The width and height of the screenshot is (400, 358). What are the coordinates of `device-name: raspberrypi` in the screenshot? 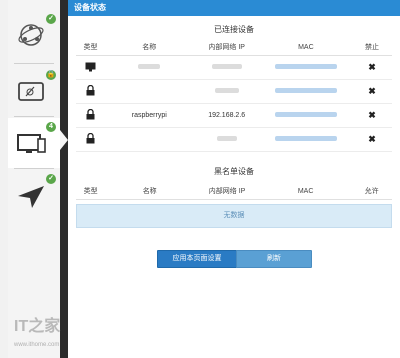 It's located at (149, 115).